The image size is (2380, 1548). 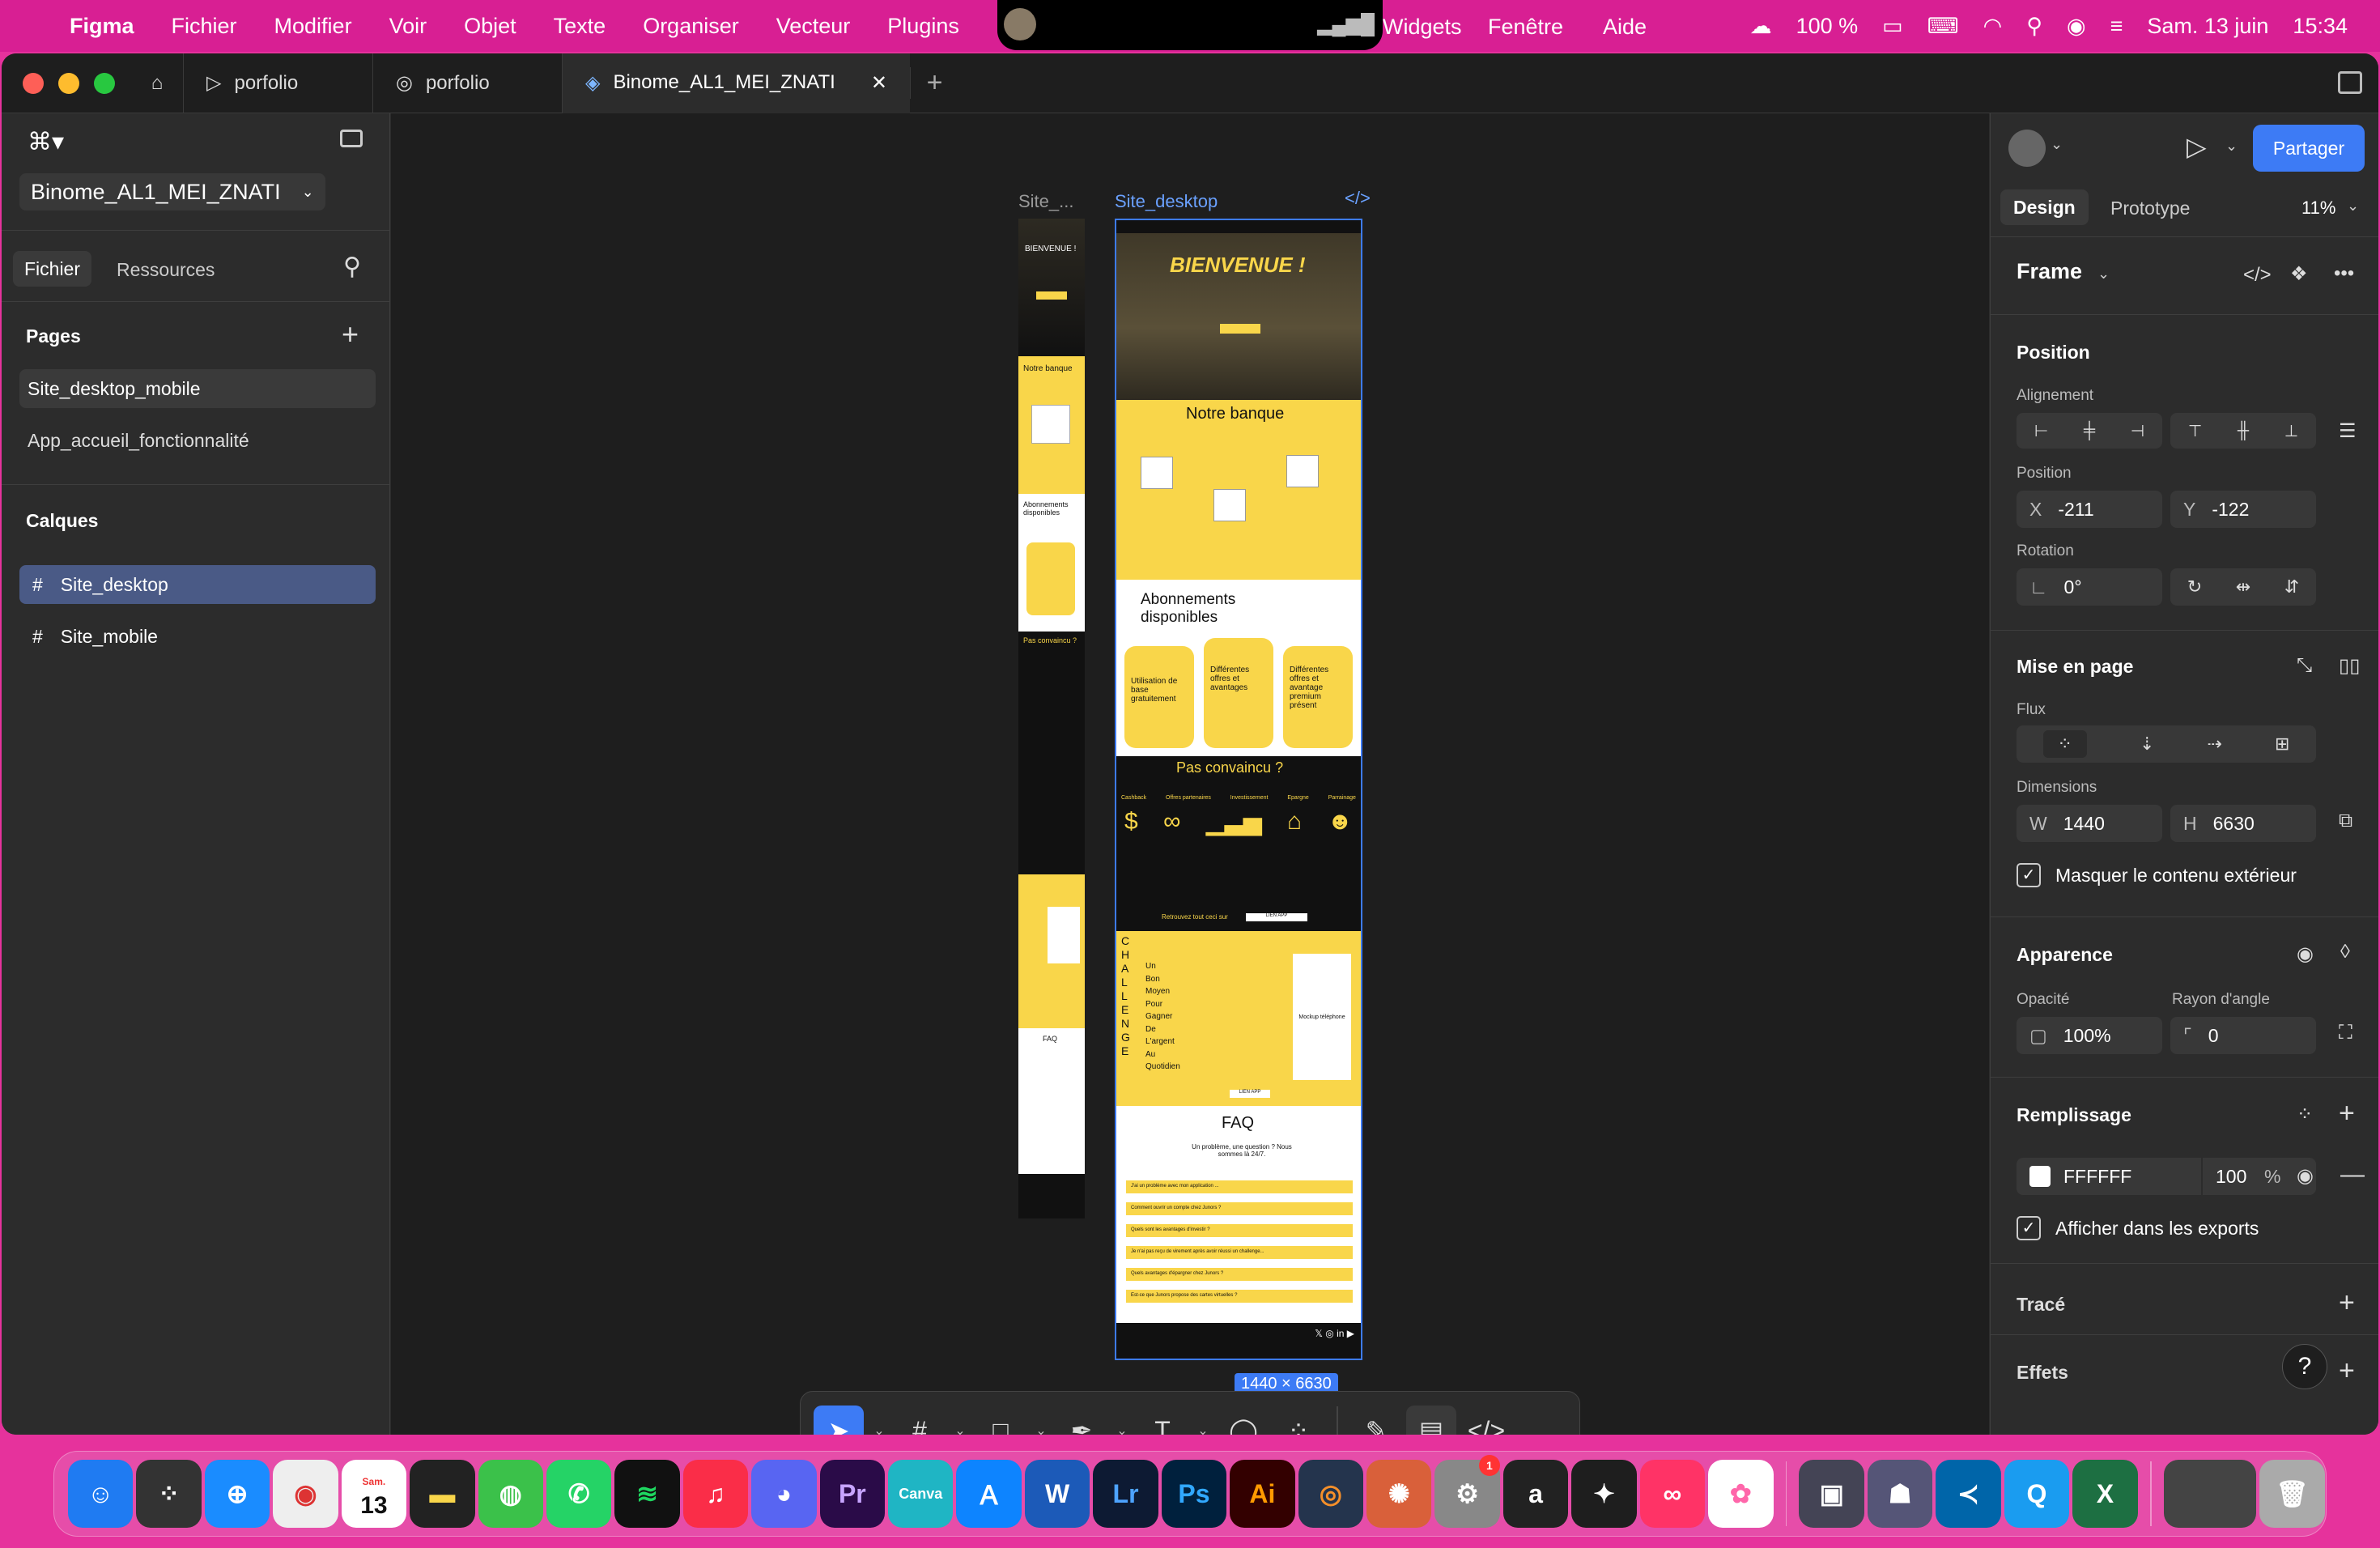 What do you see at coordinates (2195, 431) in the screenshot?
I see `align-top-icon: ⊤` at bounding box center [2195, 431].